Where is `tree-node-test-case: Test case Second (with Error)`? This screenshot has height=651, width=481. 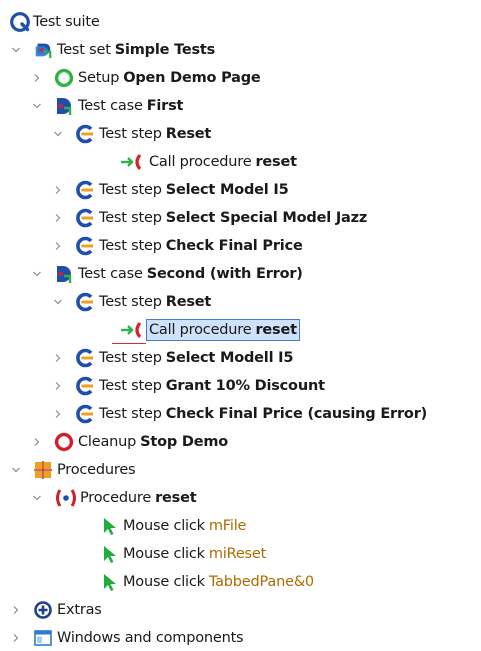
tree-node-test-case: Test case Second (with Error) is located at coordinates (240, 274).